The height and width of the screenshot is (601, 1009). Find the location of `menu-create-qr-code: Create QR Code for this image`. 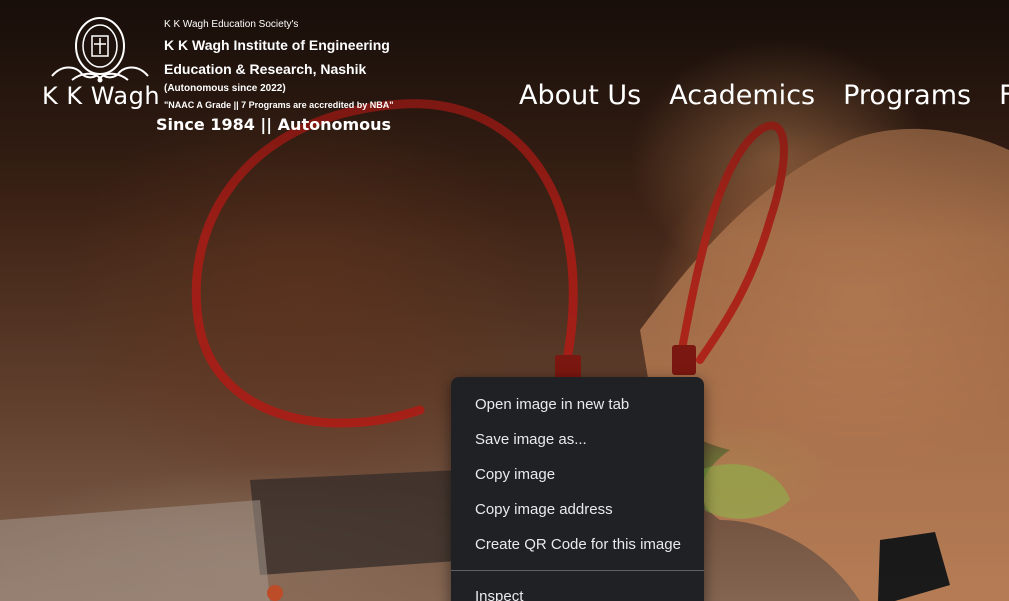

menu-create-qr-code: Create QR Code for this image is located at coordinates (577, 544).